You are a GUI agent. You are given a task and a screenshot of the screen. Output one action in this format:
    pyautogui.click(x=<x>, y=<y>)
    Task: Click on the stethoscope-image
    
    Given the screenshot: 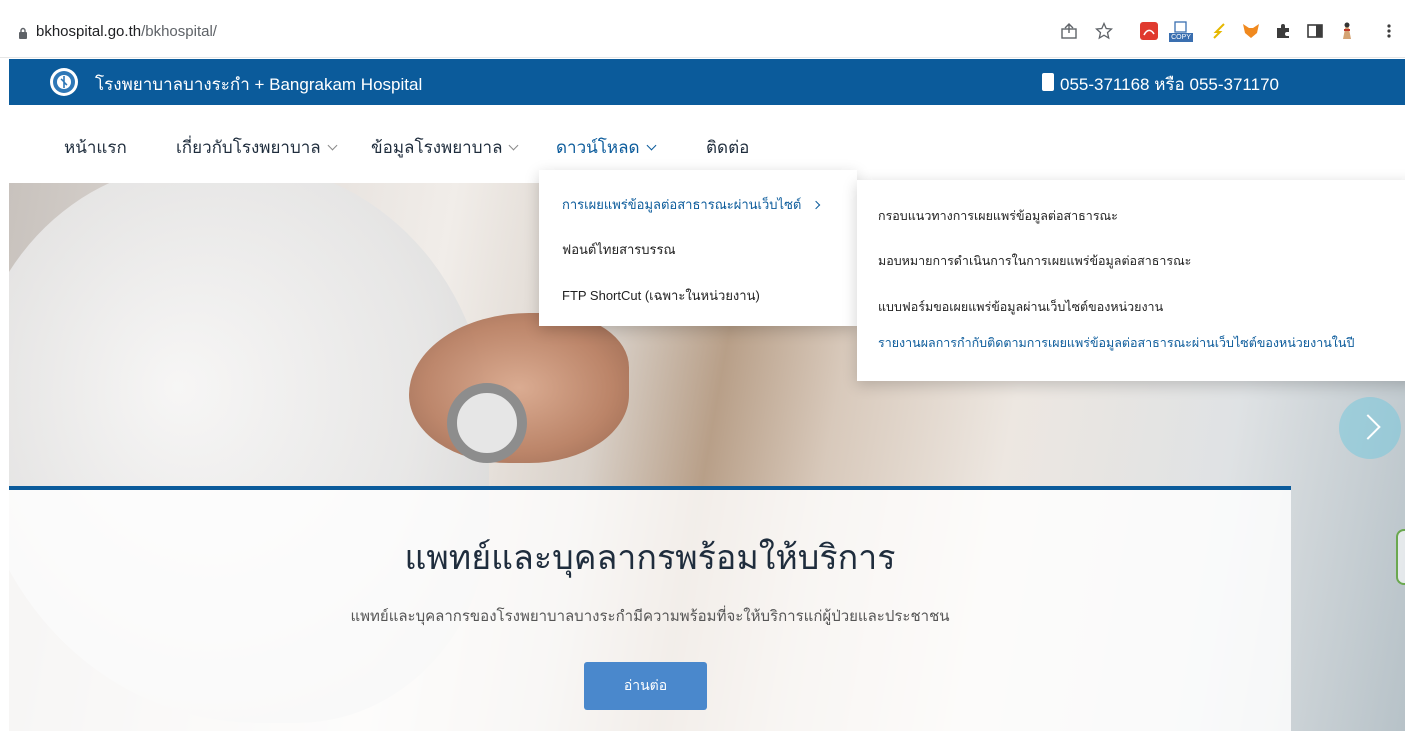 What is the action you would take?
    pyautogui.click(x=487, y=423)
    